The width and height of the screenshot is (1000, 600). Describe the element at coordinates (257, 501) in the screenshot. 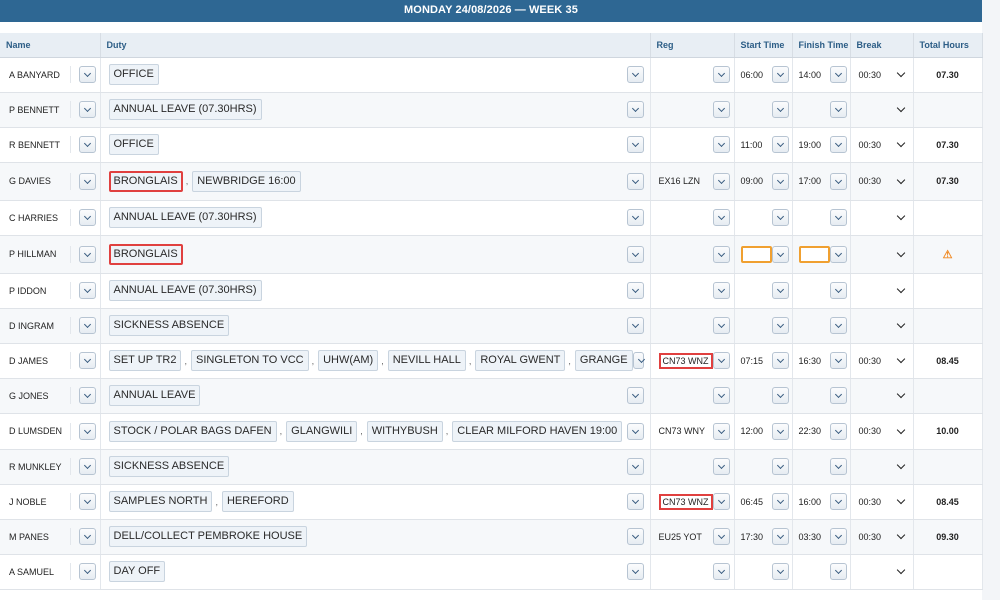

I see `duty-tag: HEREFORD` at that location.